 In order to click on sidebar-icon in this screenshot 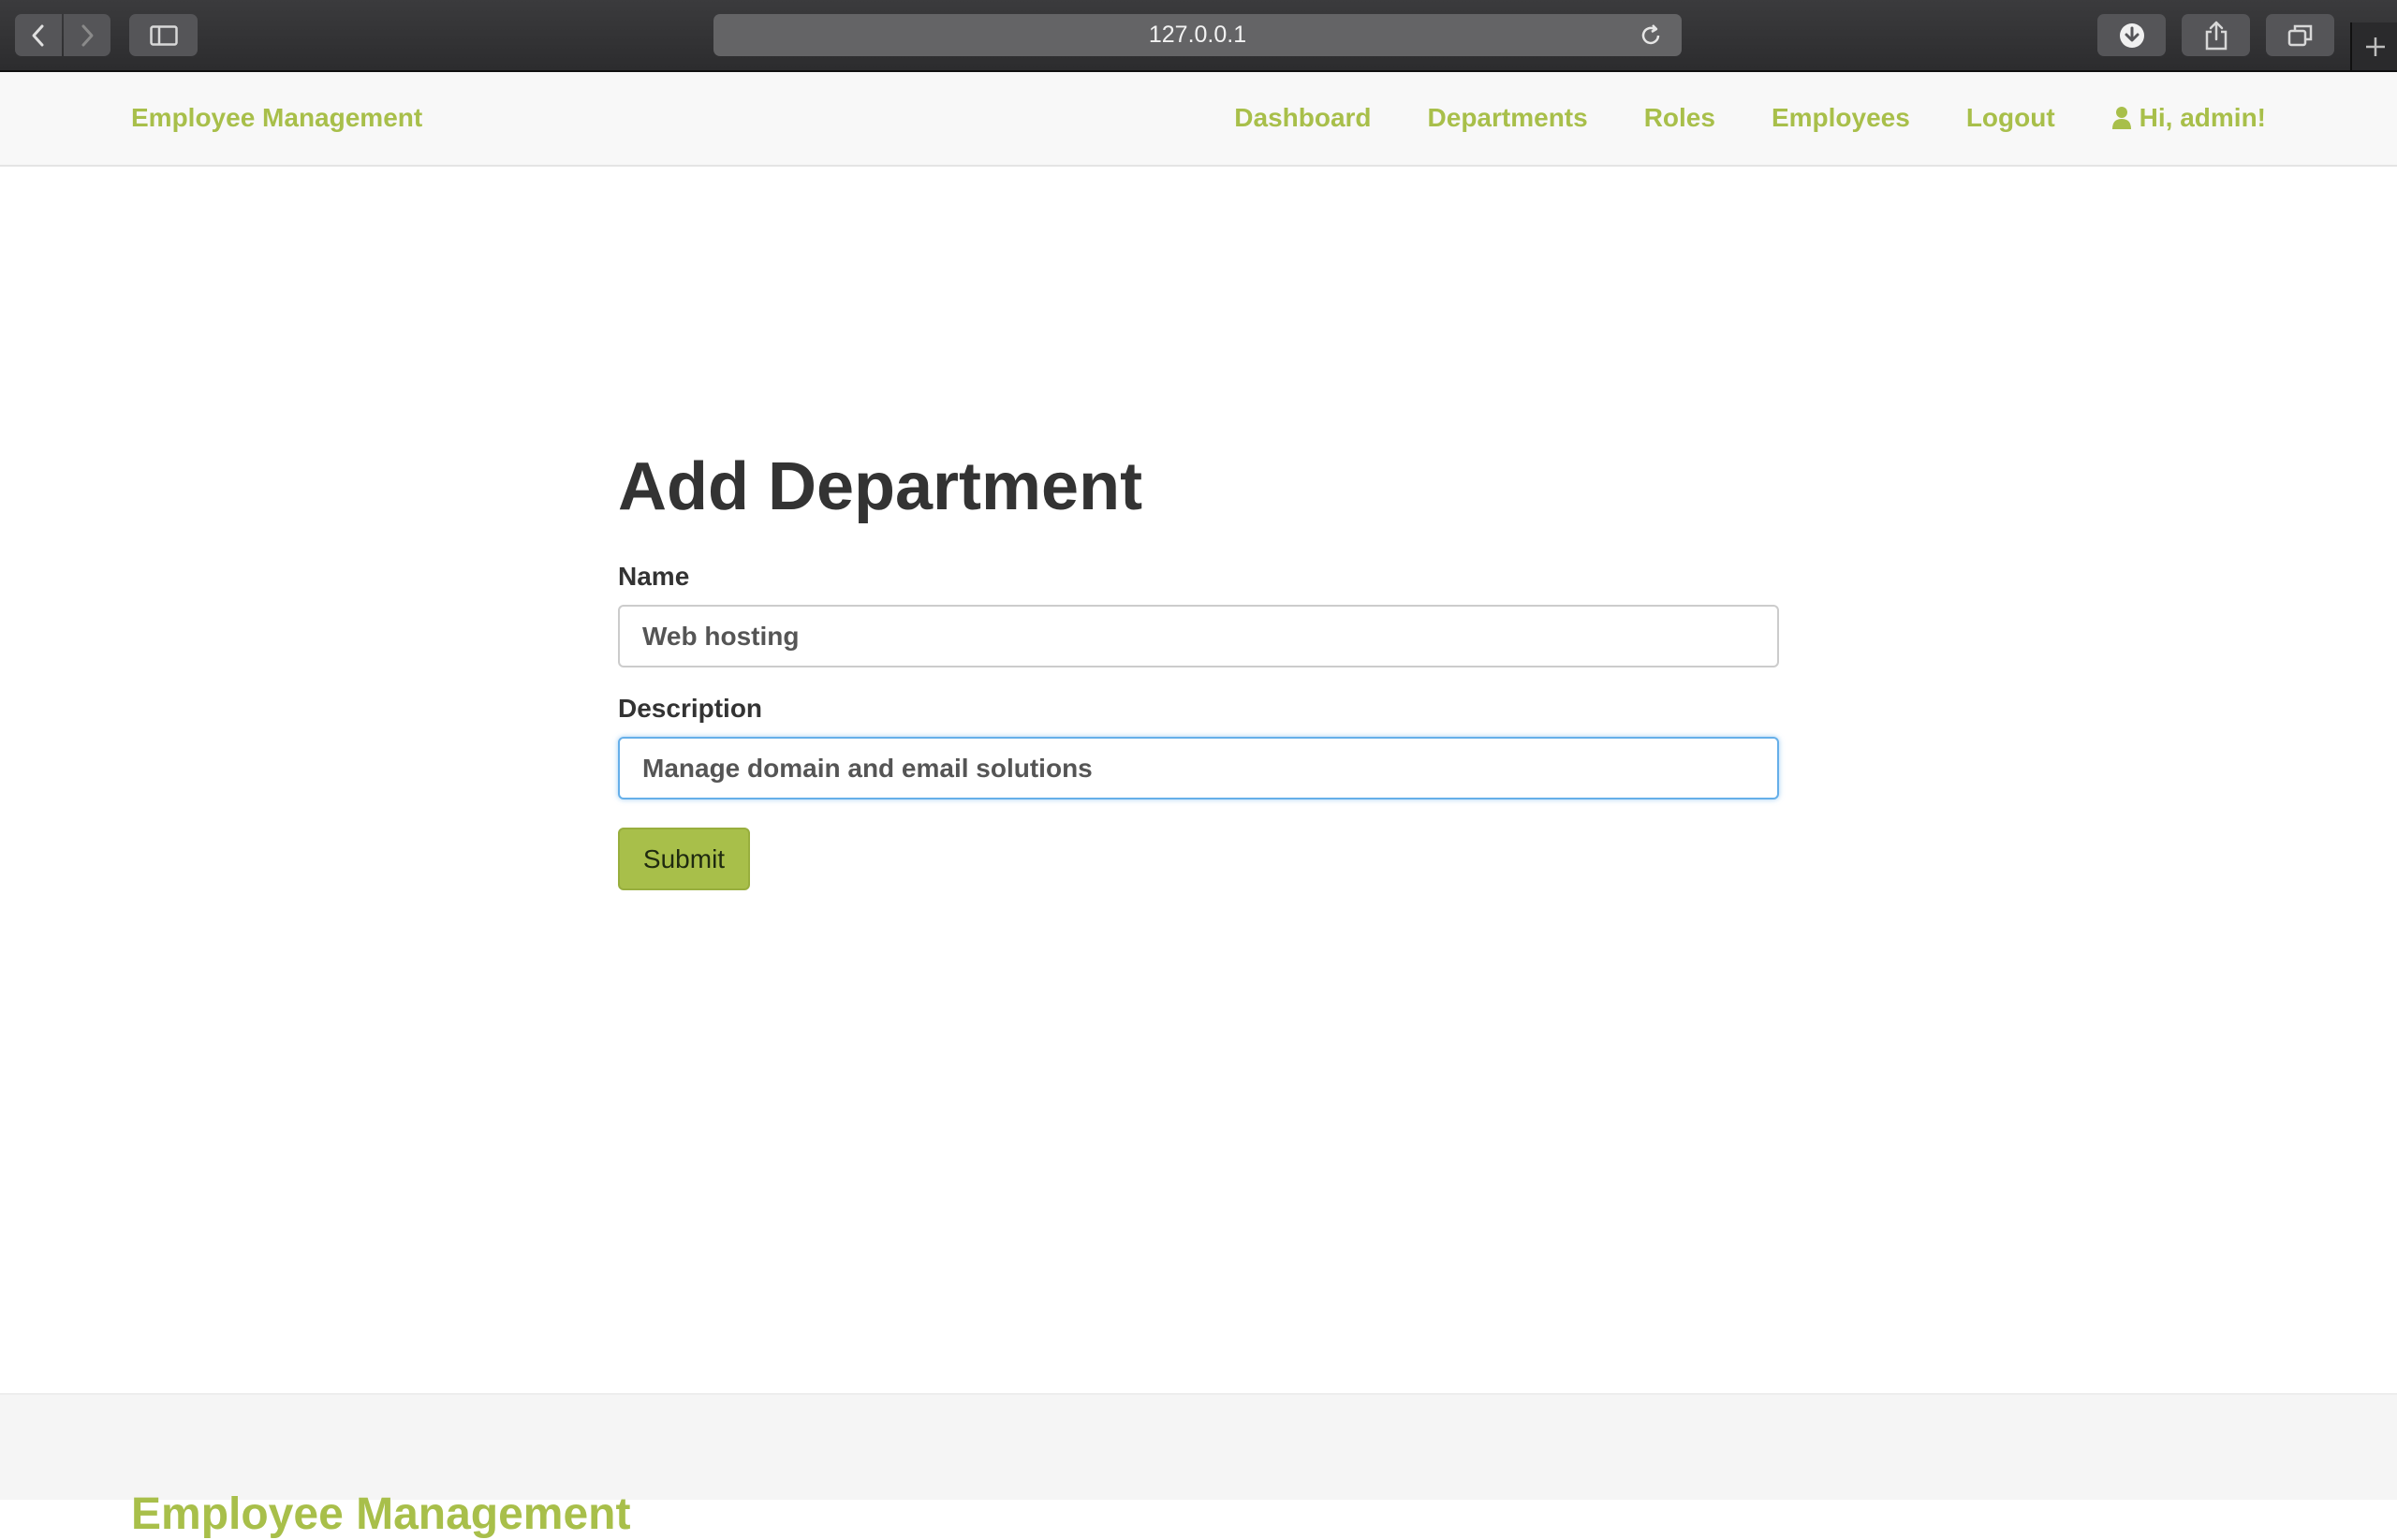, I will do `click(163, 35)`.